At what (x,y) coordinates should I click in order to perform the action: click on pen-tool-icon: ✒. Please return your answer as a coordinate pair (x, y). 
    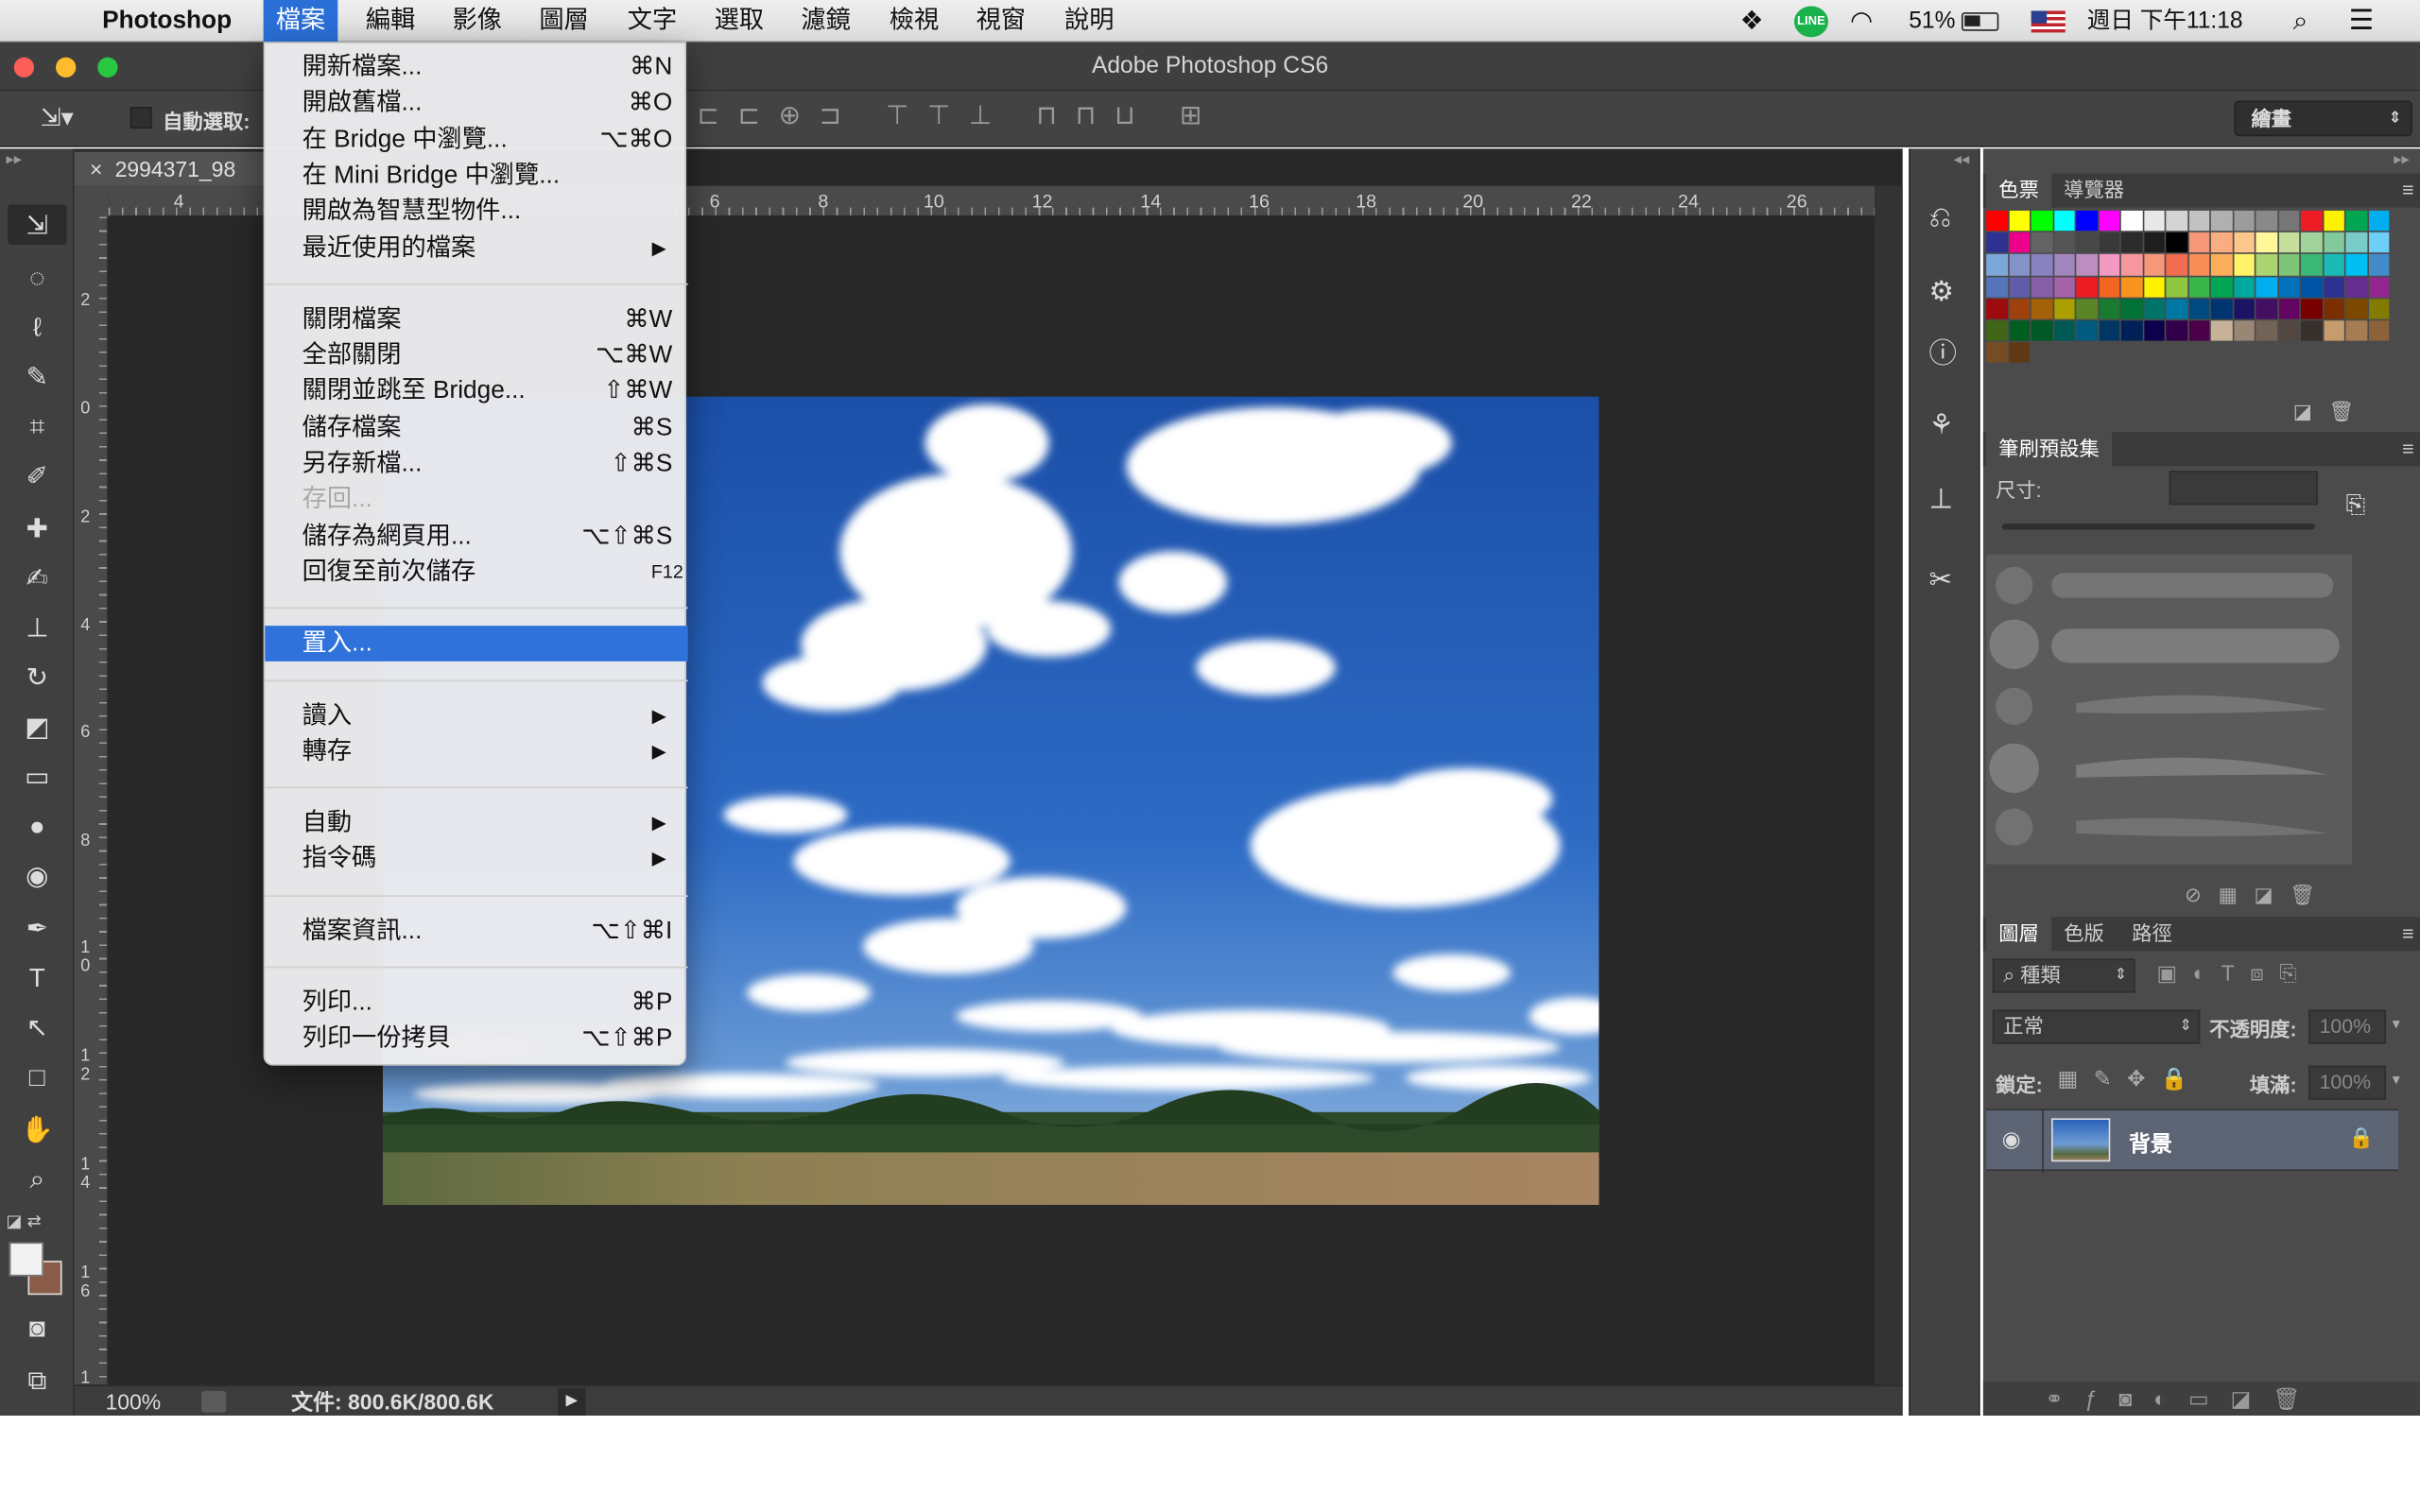
    Looking at the image, I should click on (37, 929).